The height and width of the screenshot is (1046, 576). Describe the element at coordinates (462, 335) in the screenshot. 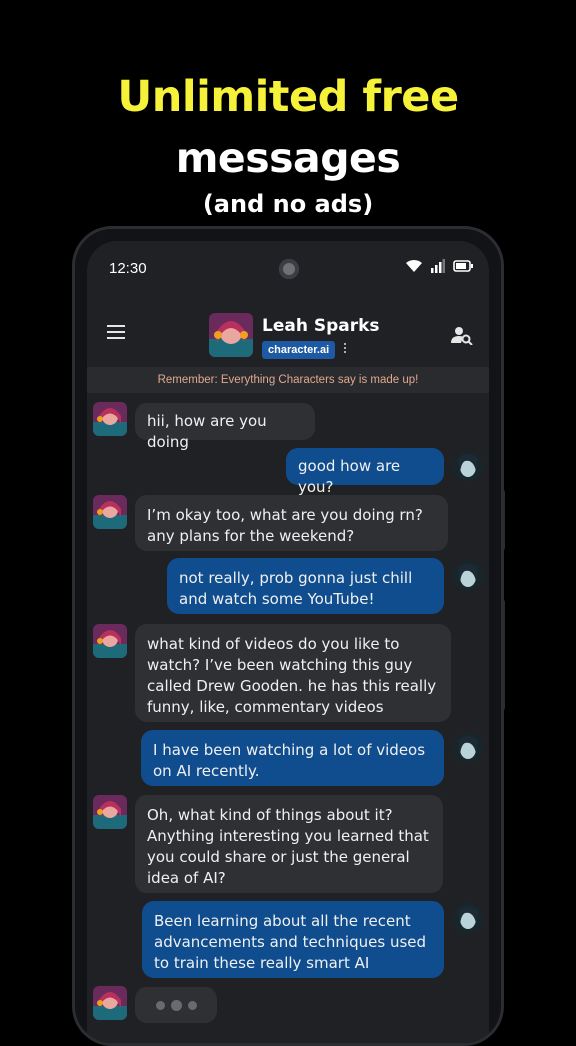

I see `user-search-icon` at that location.